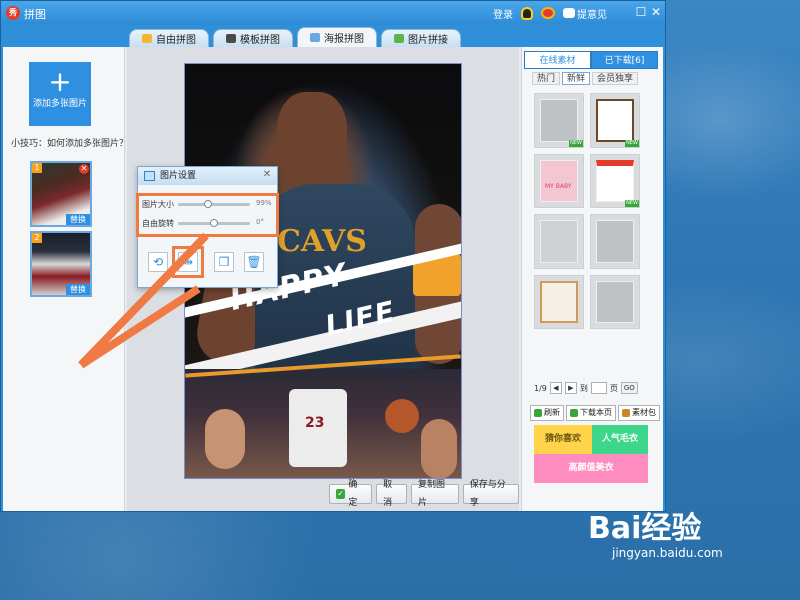 The image size is (800, 600). I want to click on baidu-jingyan-watermark: Bai经验 jingyan.baidu.com, so click(655, 536).